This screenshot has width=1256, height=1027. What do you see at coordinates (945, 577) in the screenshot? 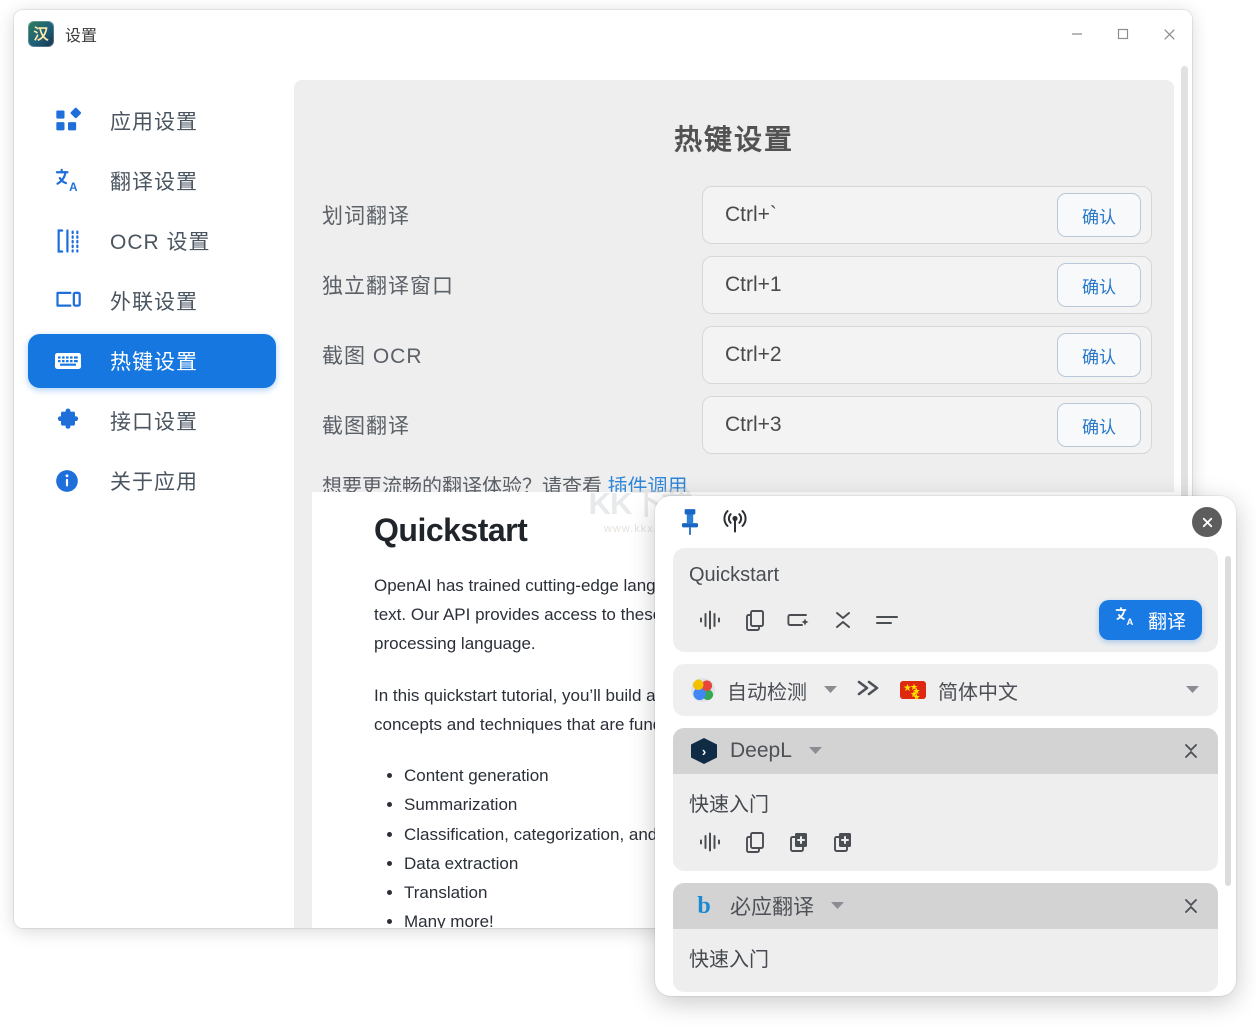
I see `source-text: Quickstart` at bounding box center [945, 577].